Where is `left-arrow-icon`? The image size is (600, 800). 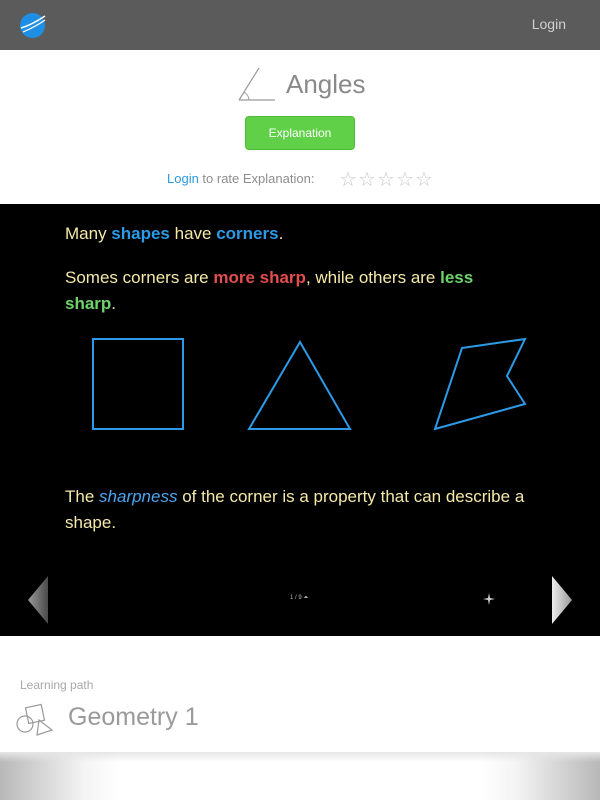 left-arrow-icon is located at coordinates (39, 600).